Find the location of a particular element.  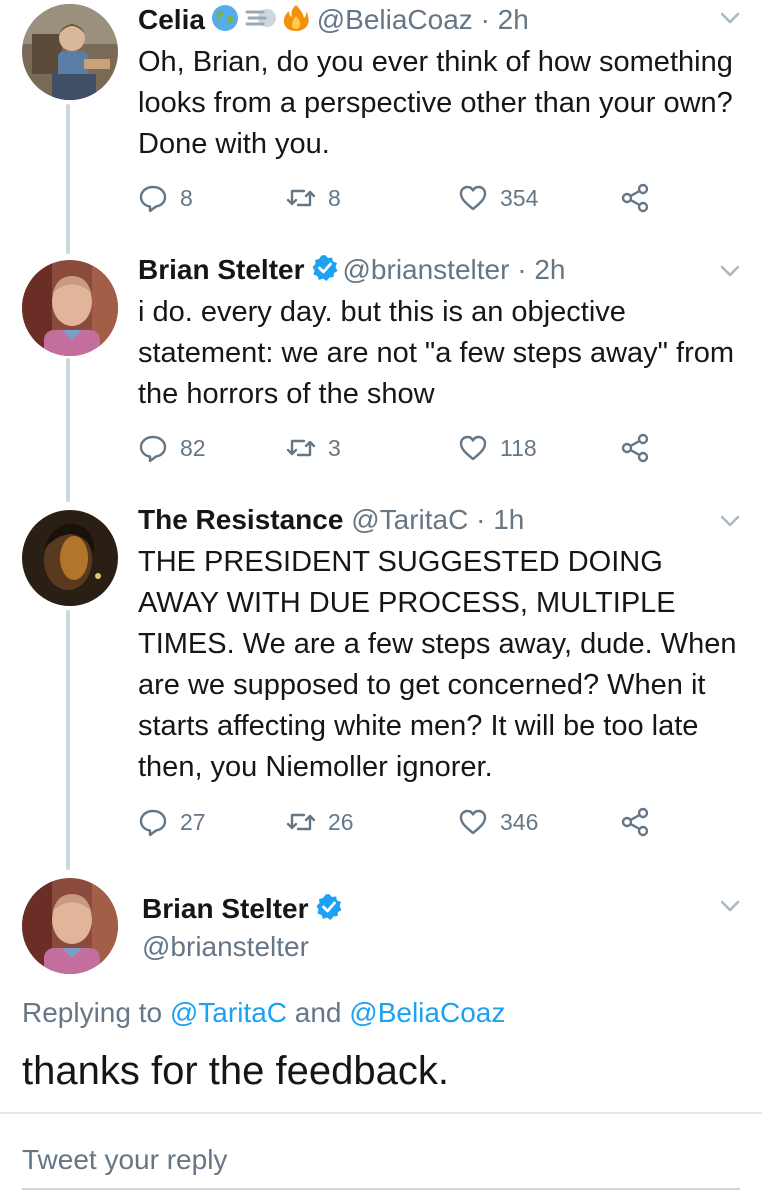

display-name: Celia is located at coordinates (171, 19).